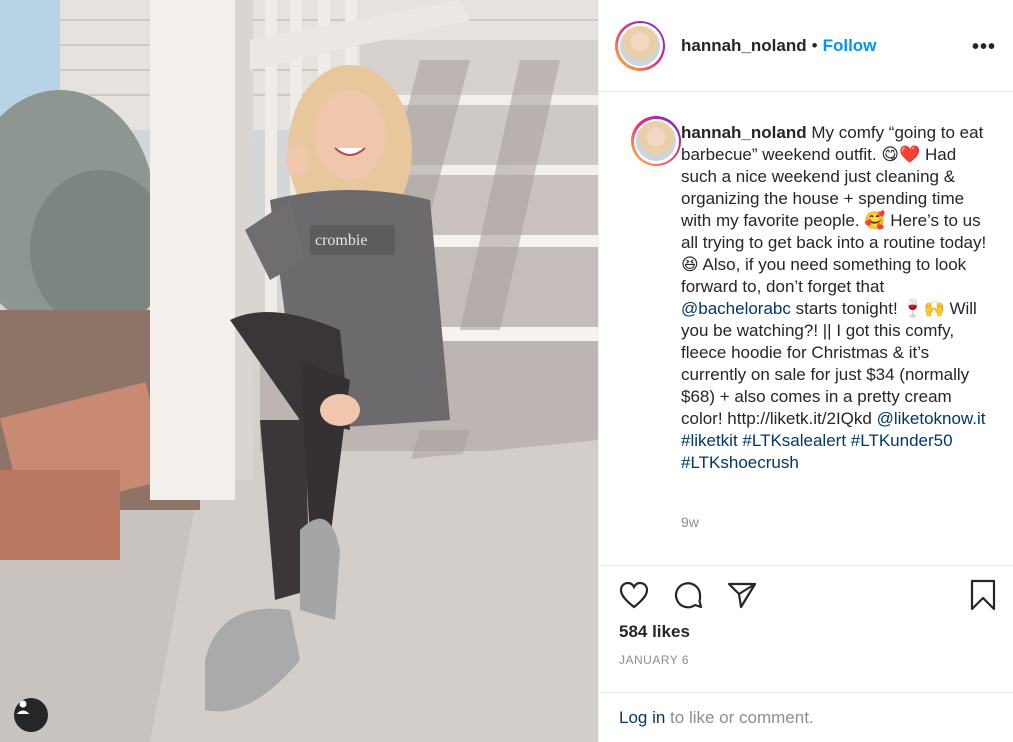 The width and height of the screenshot is (1013, 742). What do you see at coordinates (931, 418) in the screenshot?
I see `mention-liketoknow: @liketoknow.it` at bounding box center [931, 418].